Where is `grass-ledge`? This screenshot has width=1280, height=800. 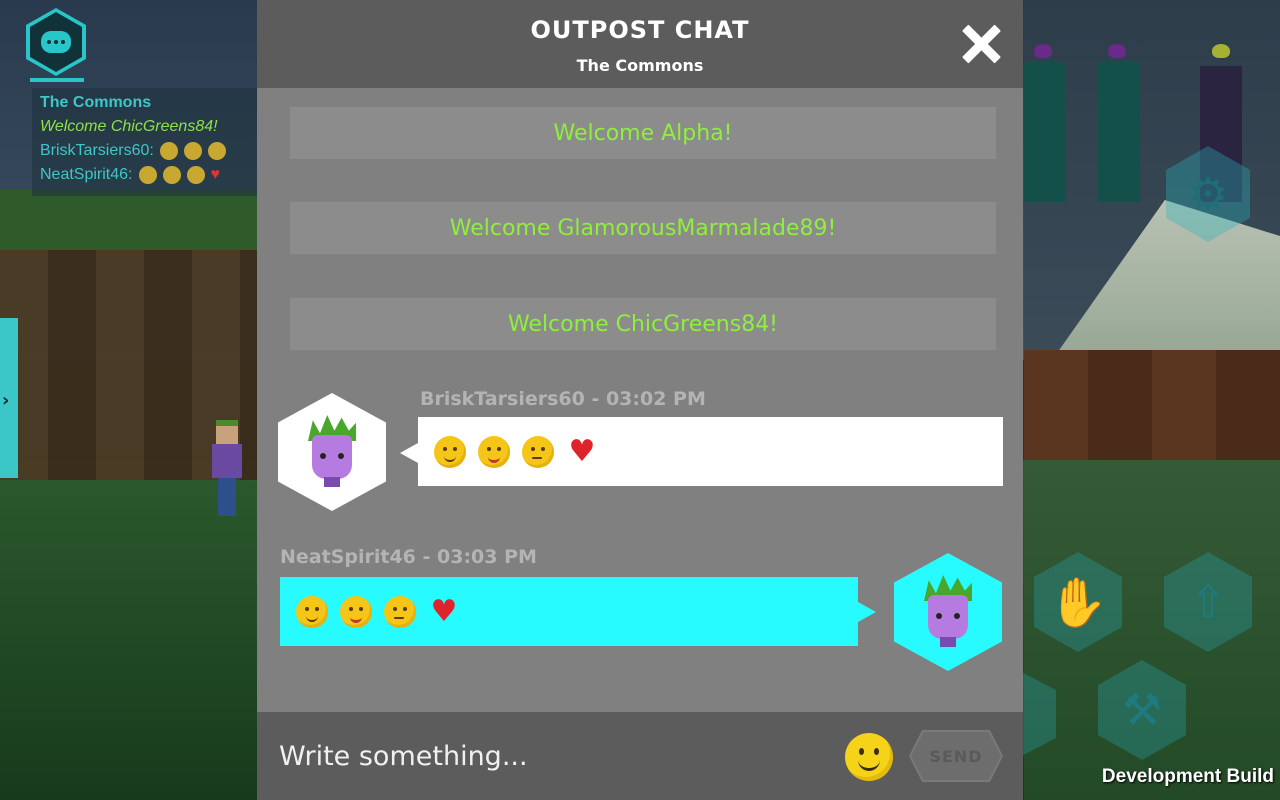 grass-ledge is located at coordinates (129, 220).